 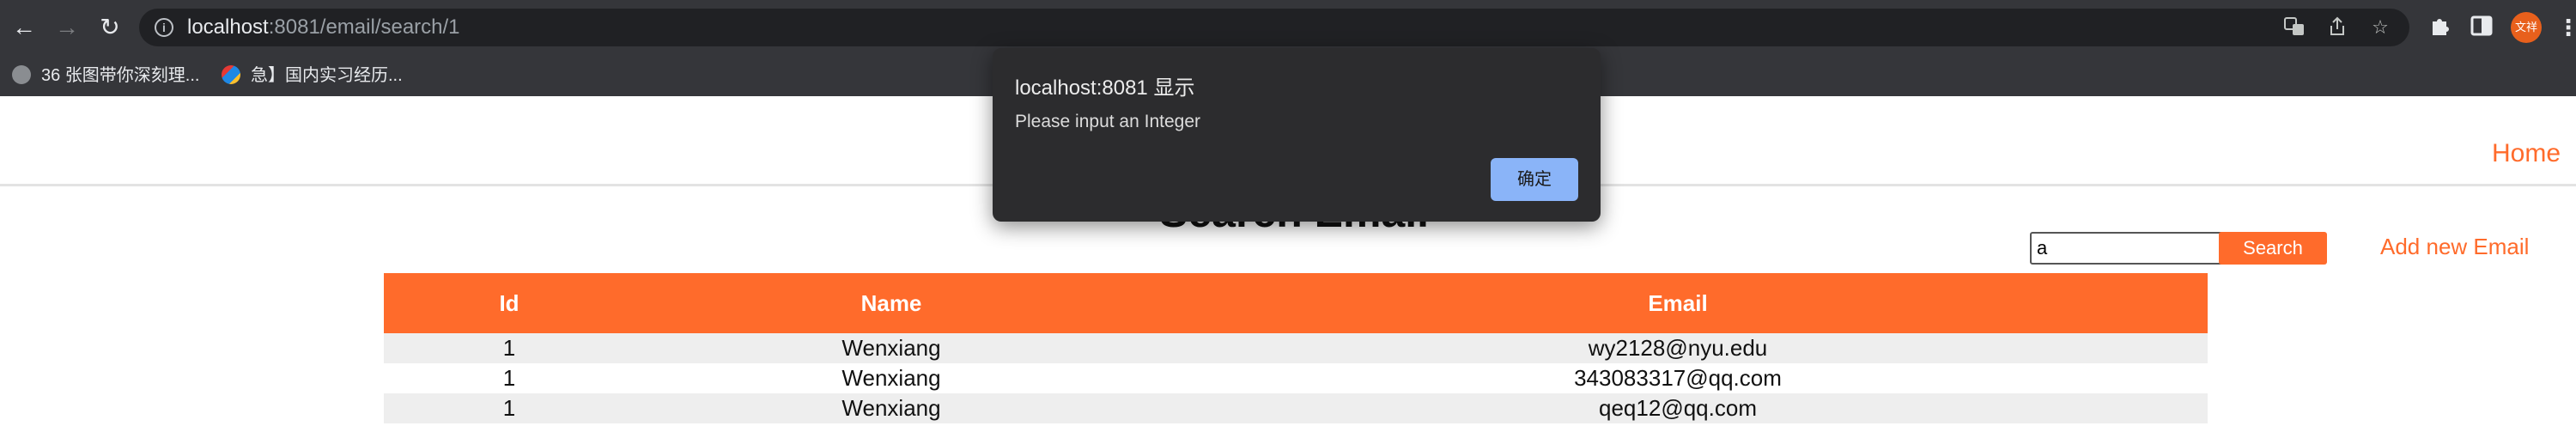 What do you see at coordinates (1105, 88) in the screenshot?
I see `alert-title: localhost:8081 显示` at bounding box center [1105, 88].